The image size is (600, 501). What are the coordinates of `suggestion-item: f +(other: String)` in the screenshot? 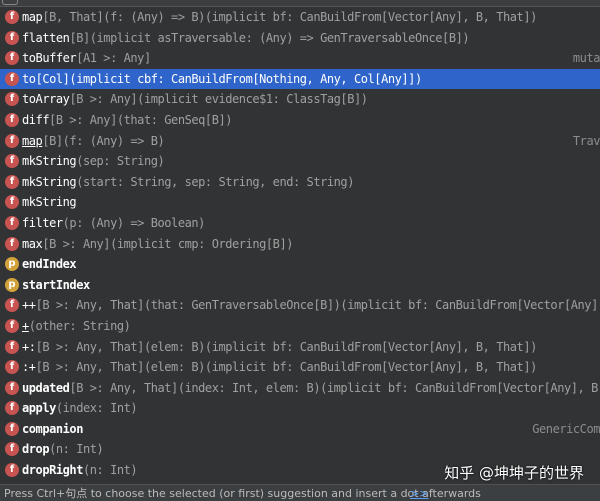 It's located at (300, 326).